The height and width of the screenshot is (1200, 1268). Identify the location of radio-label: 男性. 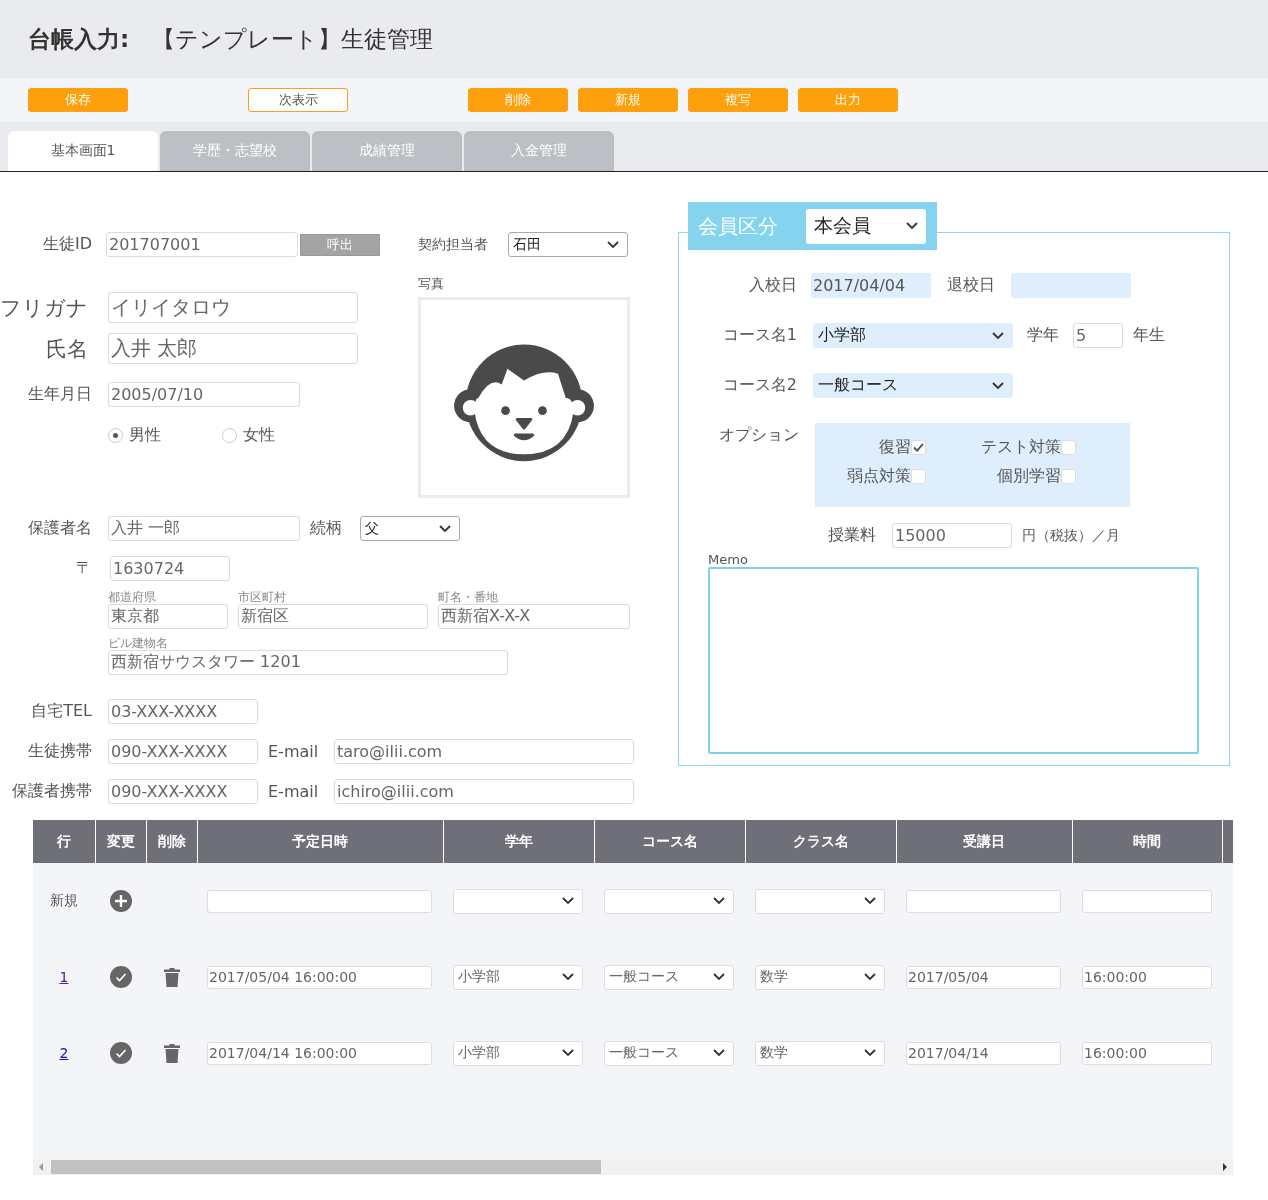
(145, 435).